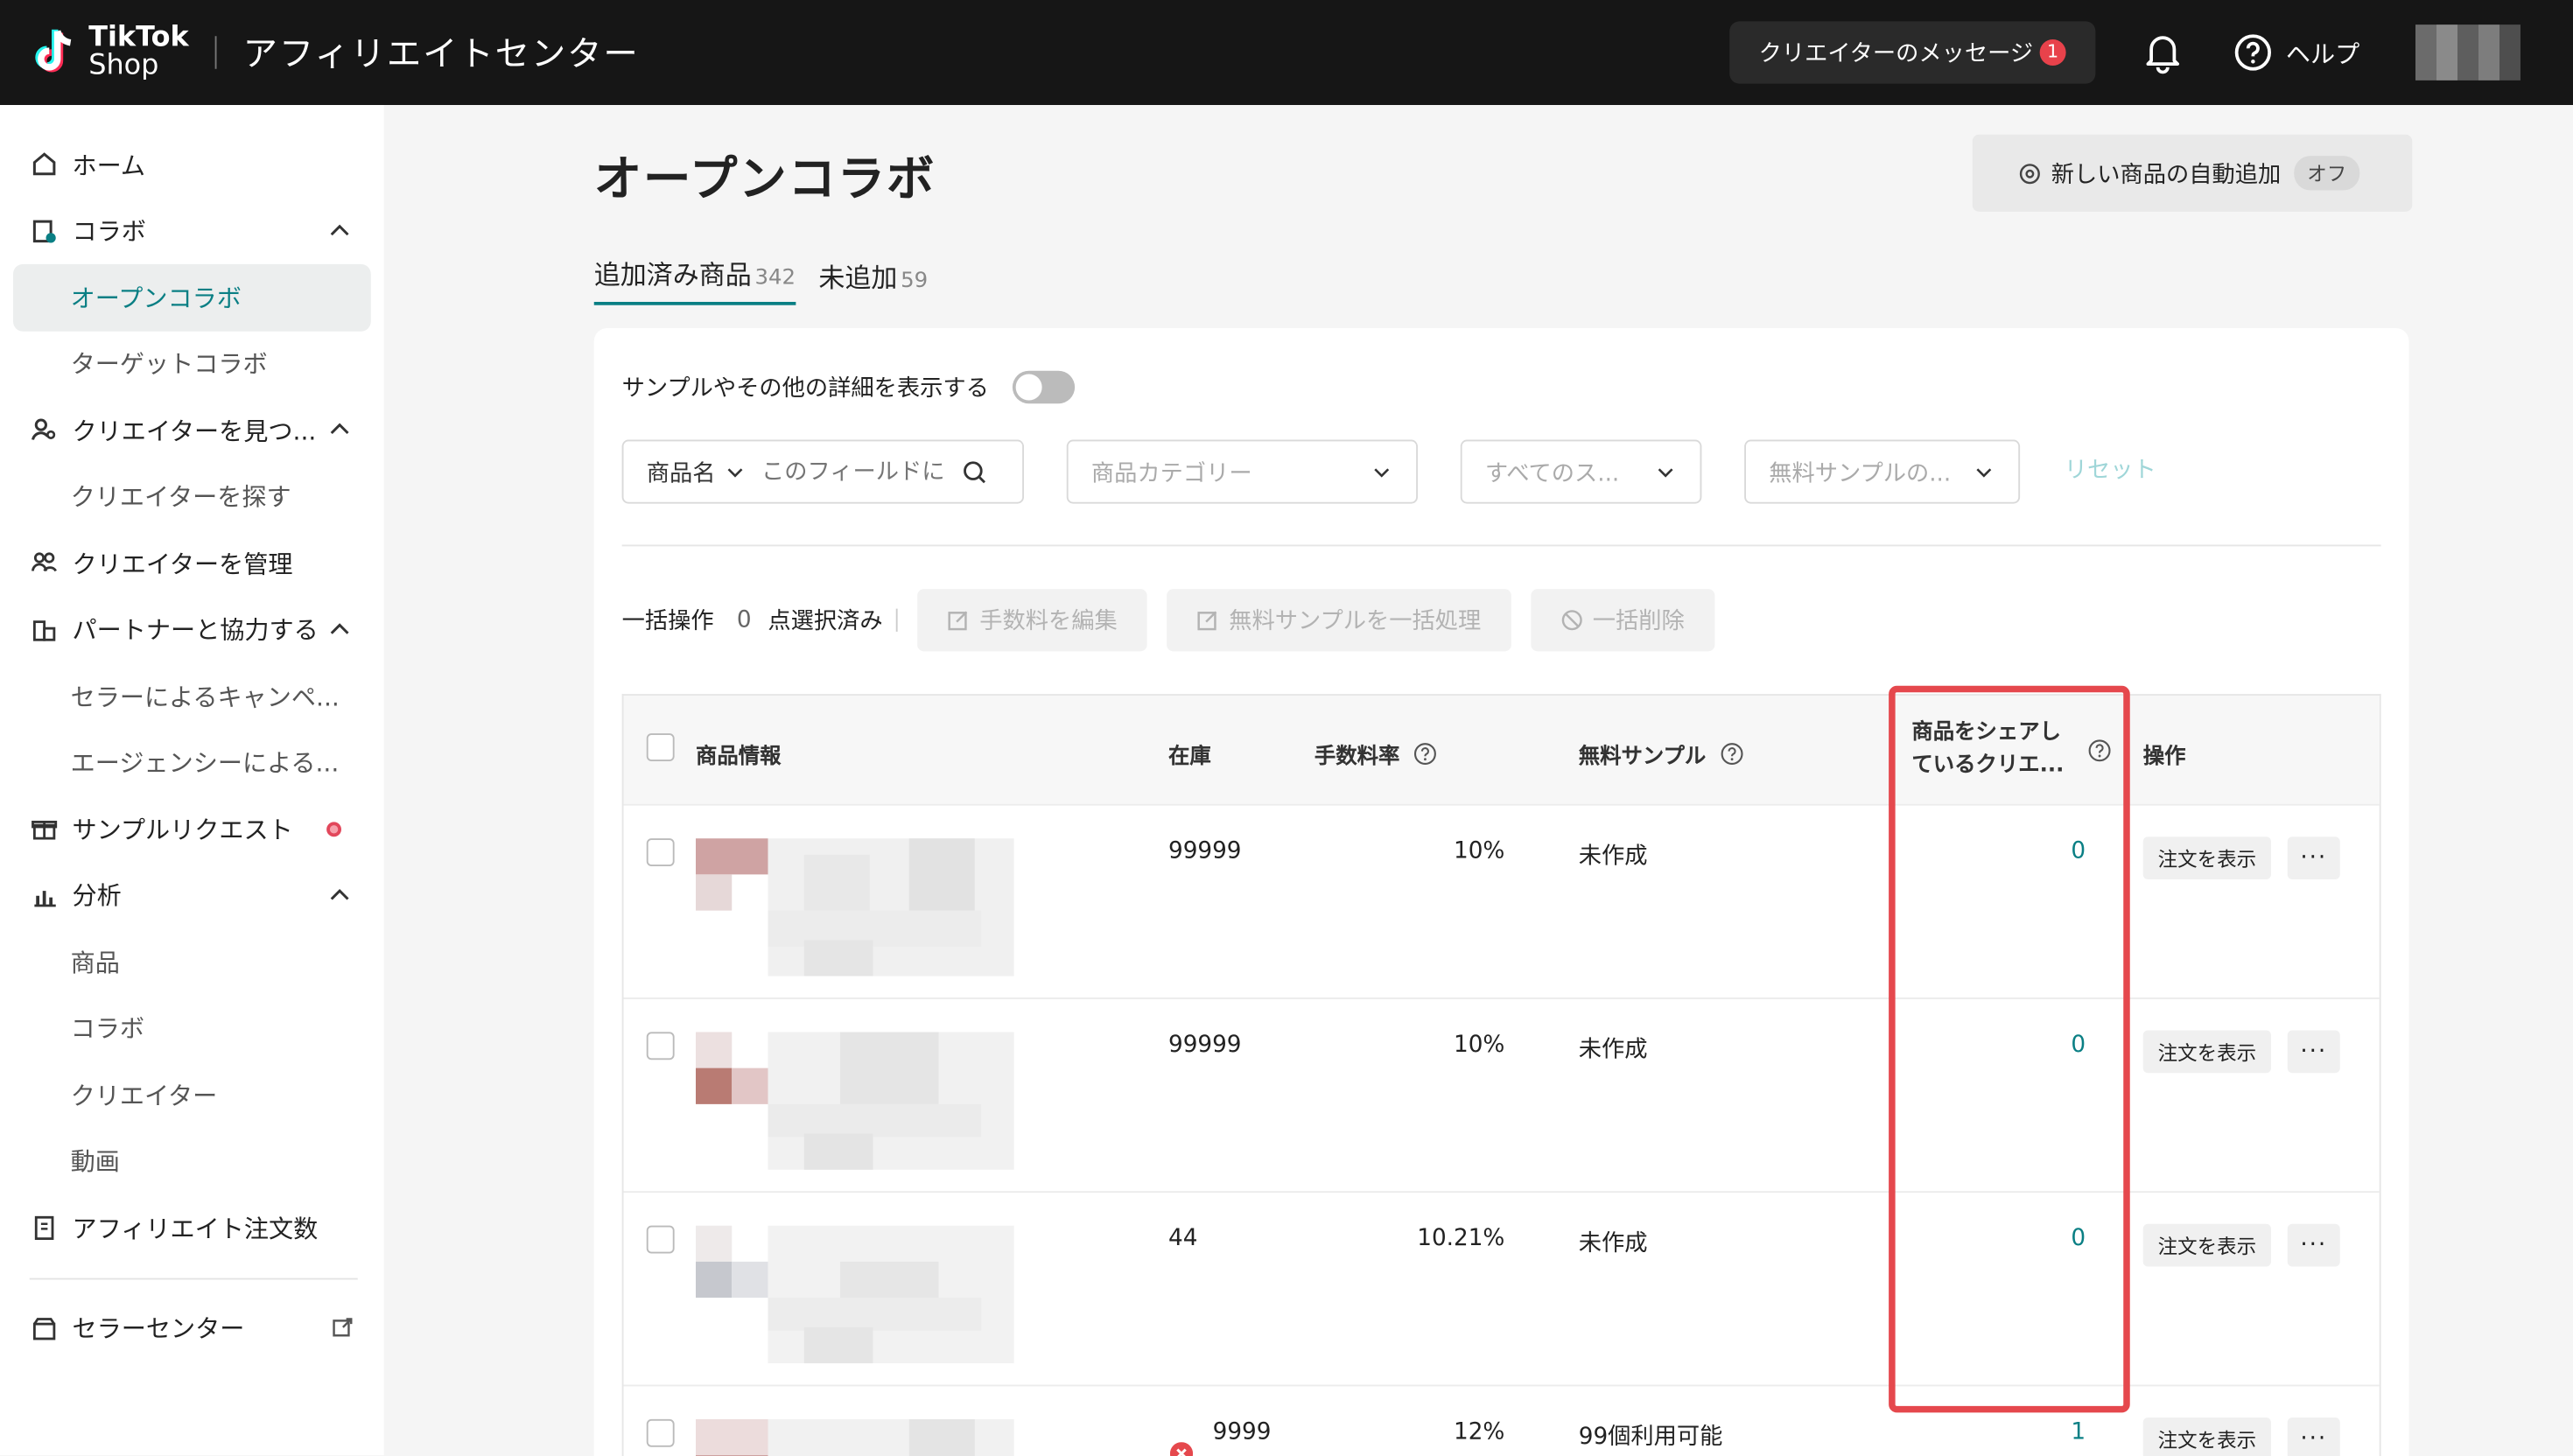 This screenshot has width=2573, height=1456. Describe the element at coordinates (744, 620) in the screenshot. I see `selected-count: 0` at that location.